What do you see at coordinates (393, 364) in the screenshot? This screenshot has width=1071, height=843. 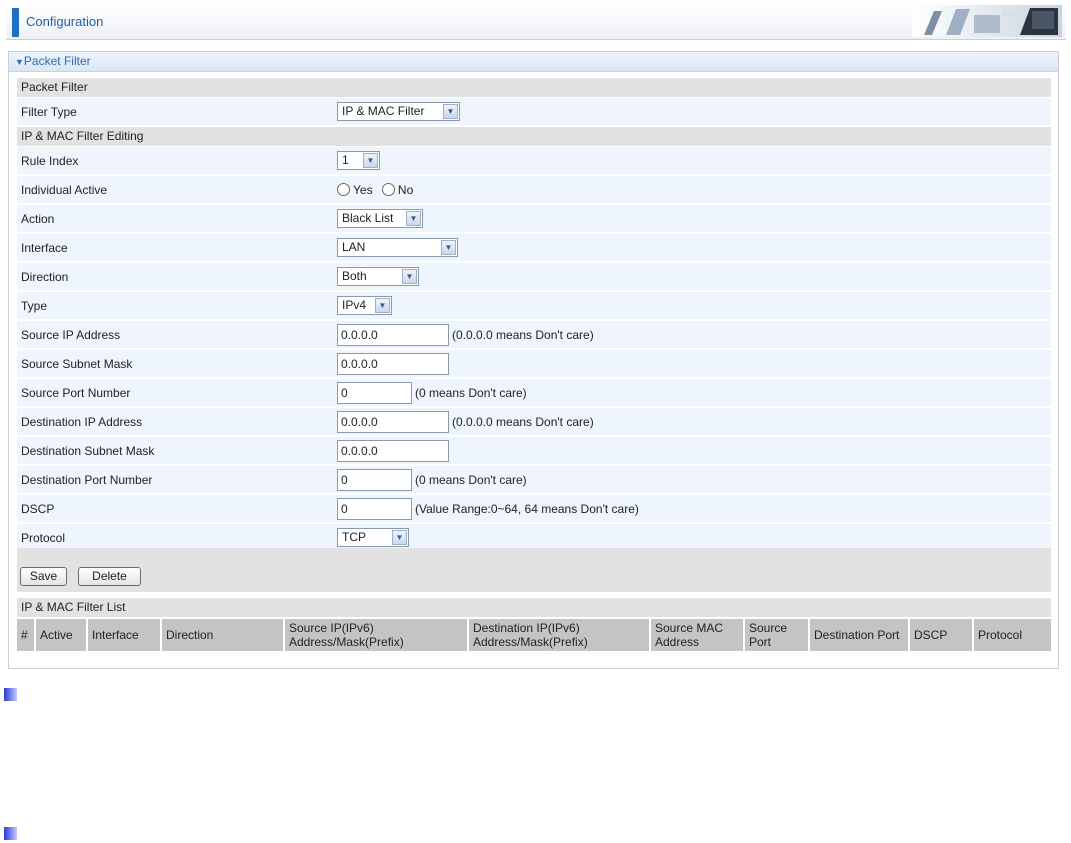 I see `source-mask-input: 0.0.0.0` at bounding box center [393, 364].